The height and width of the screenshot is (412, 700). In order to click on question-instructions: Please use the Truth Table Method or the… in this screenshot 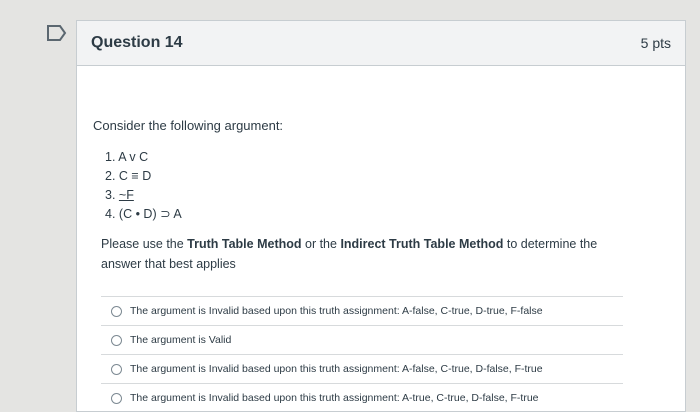, I will do `click(361, 254)`.